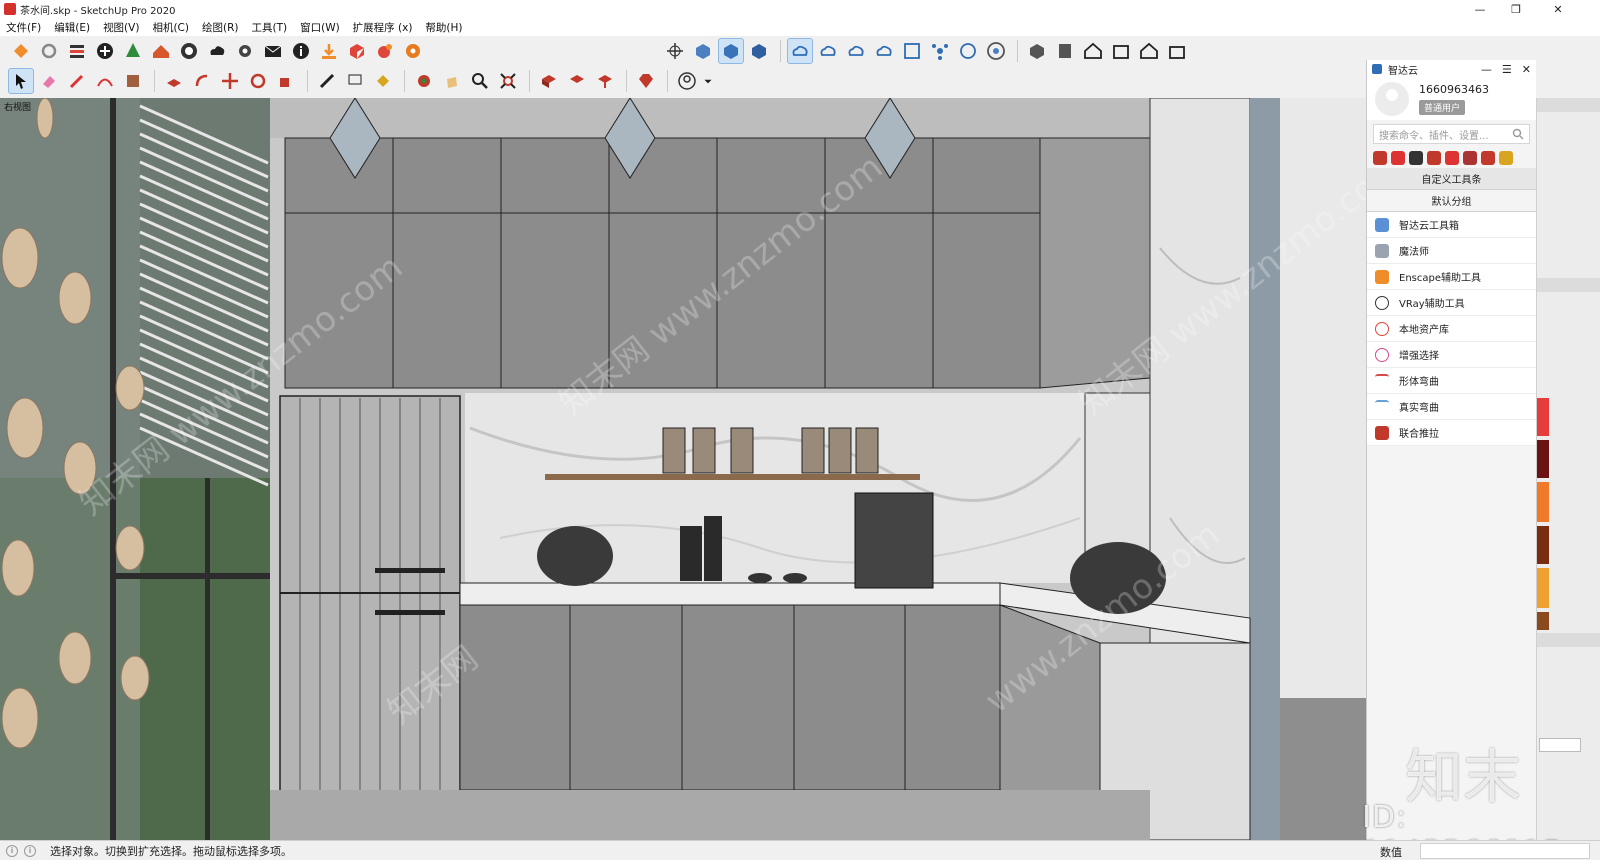  Describe the element at coordinates (1486, 69) in the screenshot. I see `panel-minimize-button: —` at that location.